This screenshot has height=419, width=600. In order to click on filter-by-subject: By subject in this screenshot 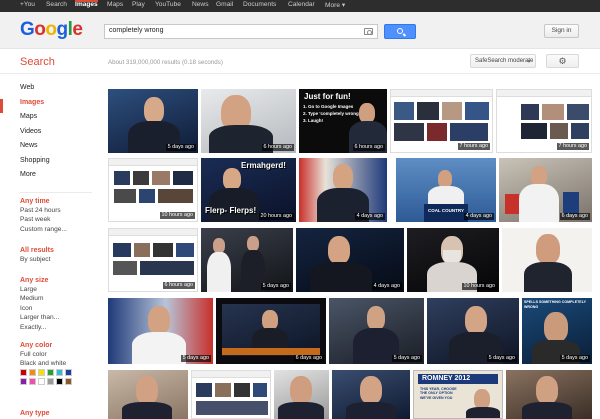, I will do `click(37, 259)`.